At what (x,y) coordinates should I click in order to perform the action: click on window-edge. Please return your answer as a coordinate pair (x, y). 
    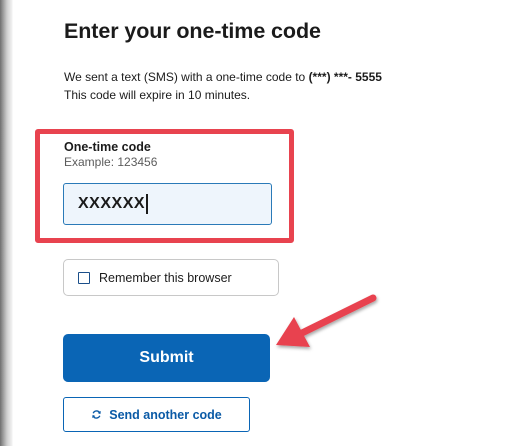
    Looking at the image, I should click on (6, 223).